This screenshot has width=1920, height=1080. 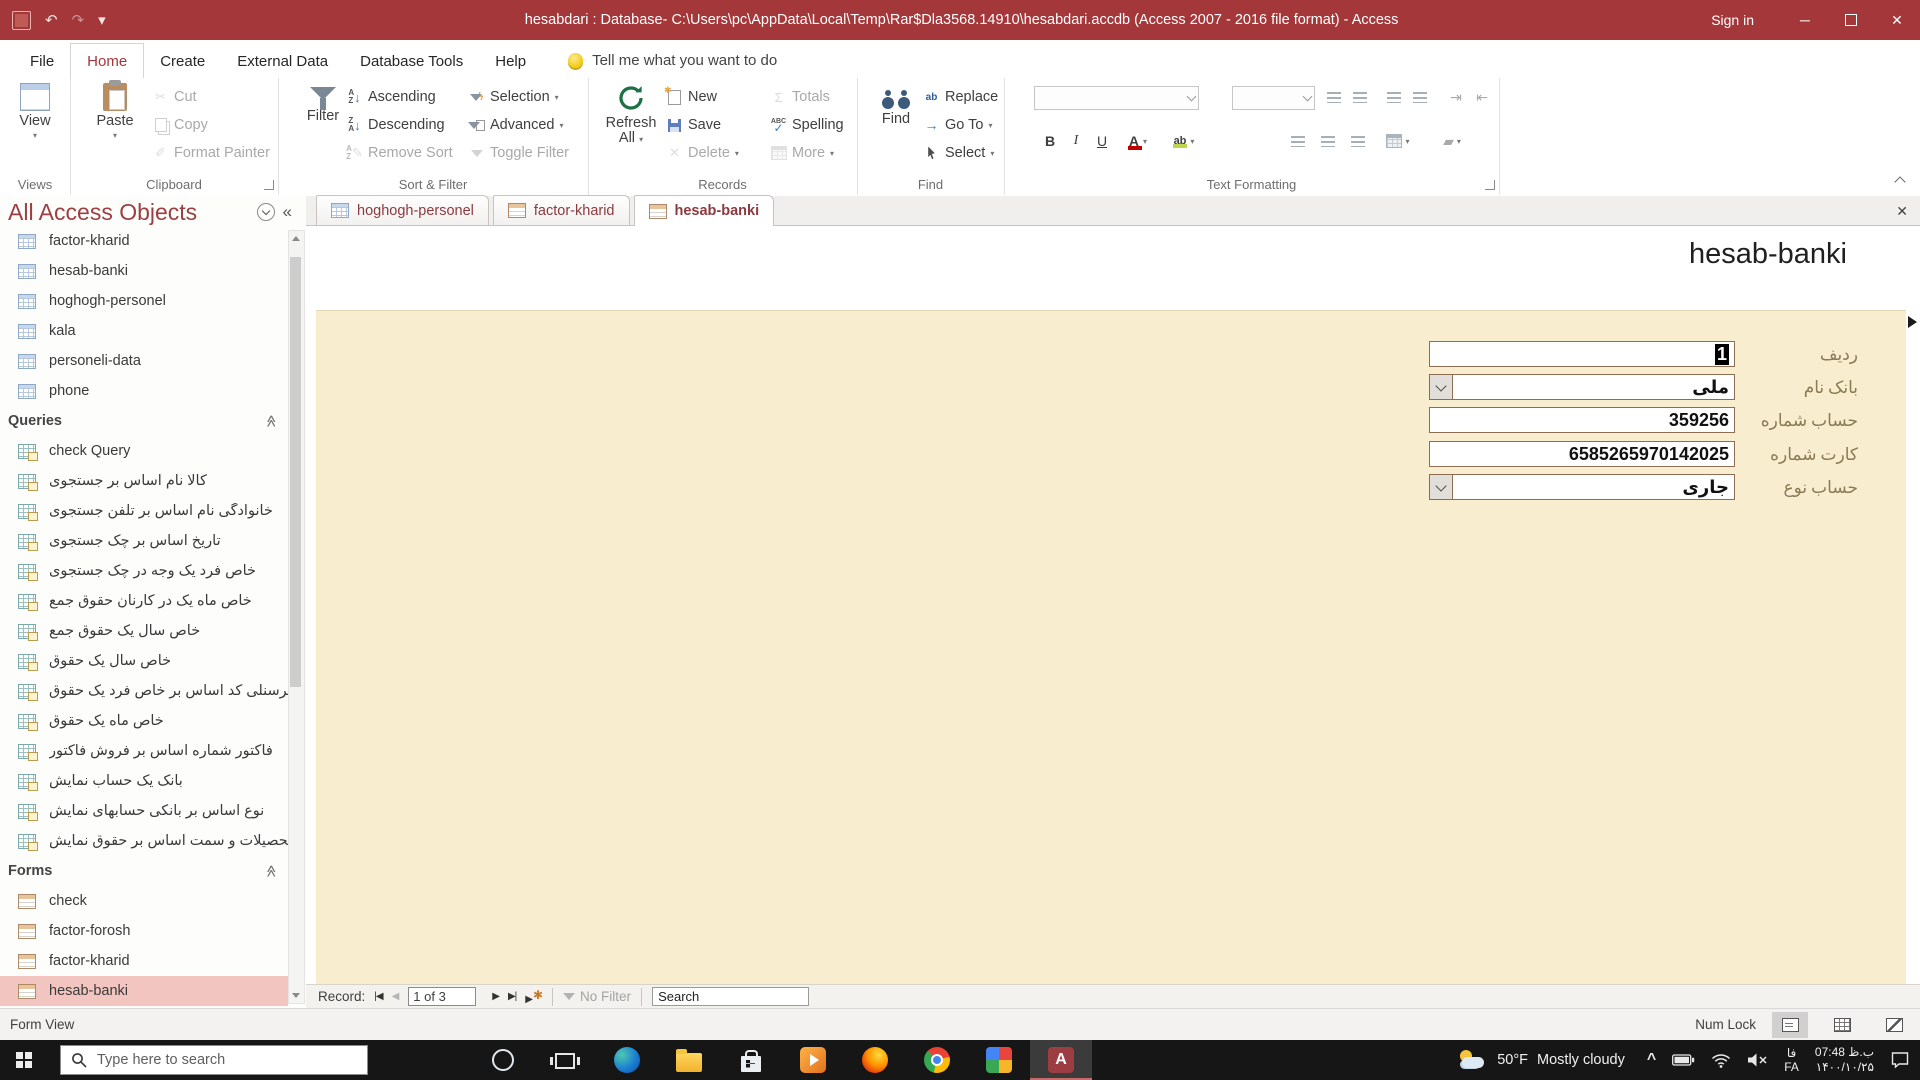 I want to click on font-size-combobox, so click(x=1273, y=98).